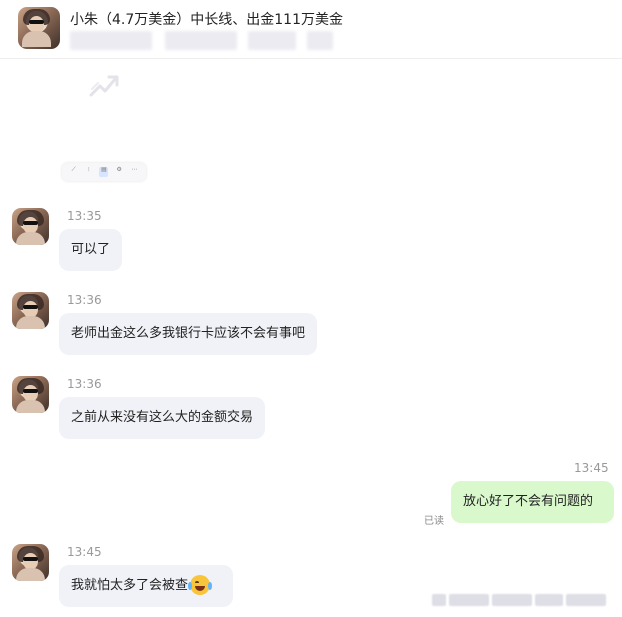 This screenshot has width=622, height=617. I want to click on contact-avatar, so click(39, 28).